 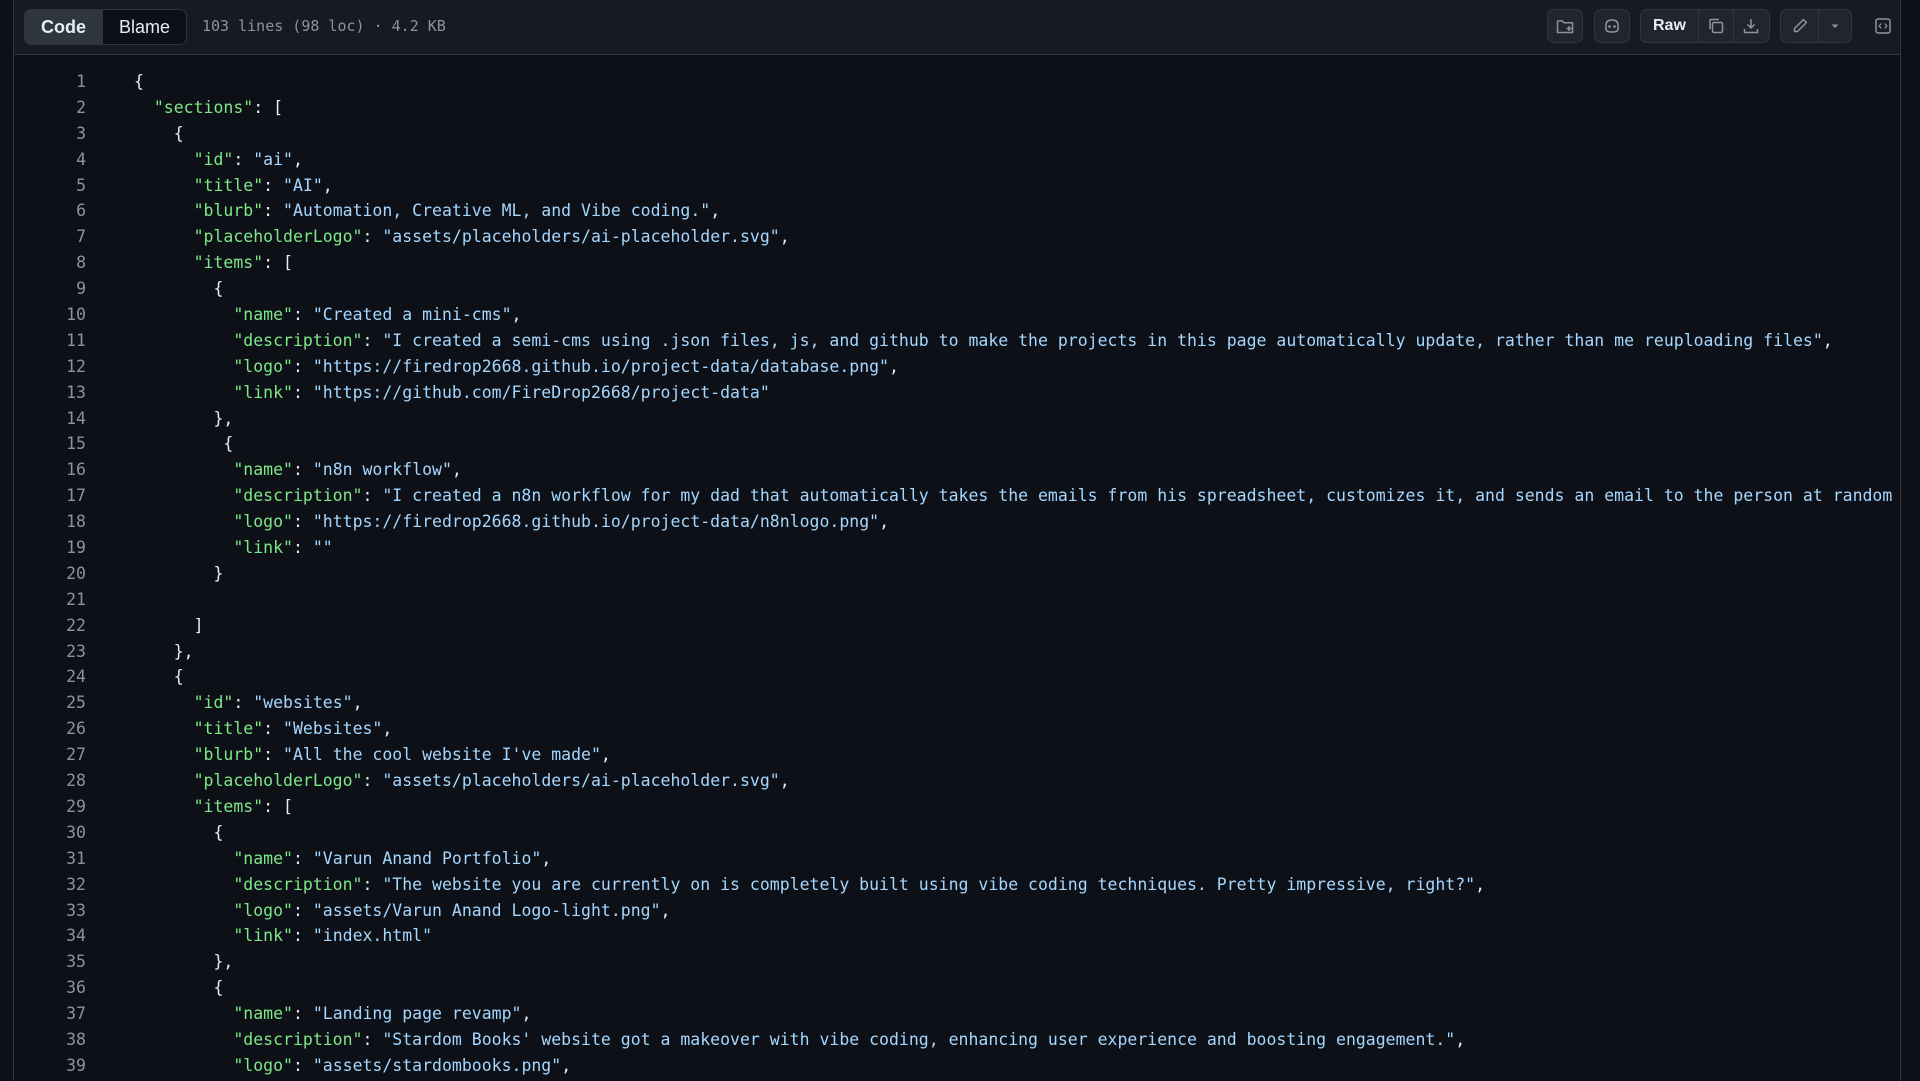 I want to click on line-number: 37, so click(x=50, y=1014).